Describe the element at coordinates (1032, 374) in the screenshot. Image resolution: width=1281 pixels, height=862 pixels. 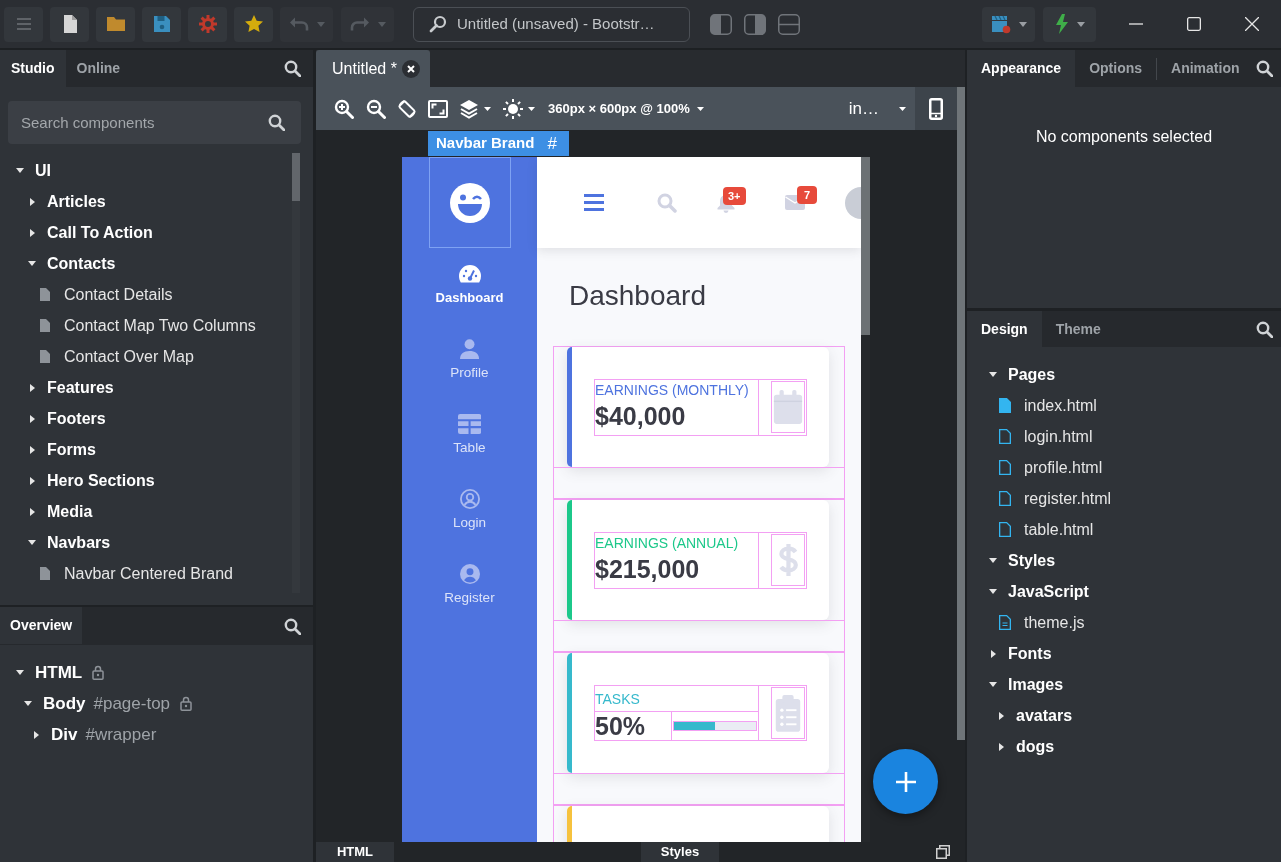
I see `tree-folder: Pages` at that location.